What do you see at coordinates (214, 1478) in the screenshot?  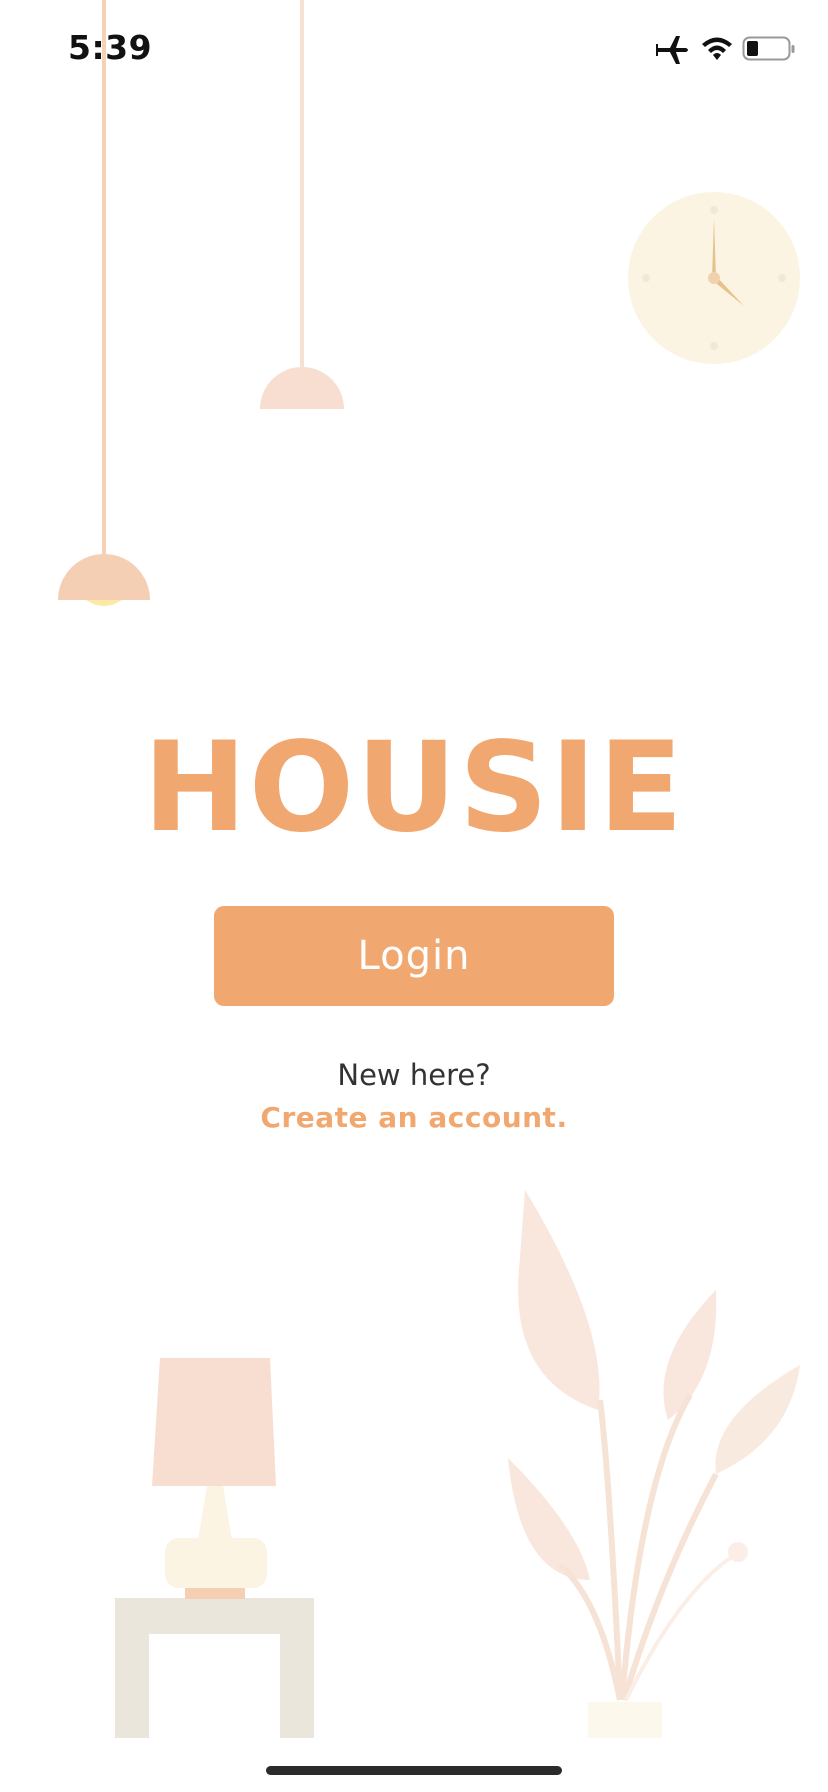 I see `table-lamp-icon` at bounding box center [214, 1478].